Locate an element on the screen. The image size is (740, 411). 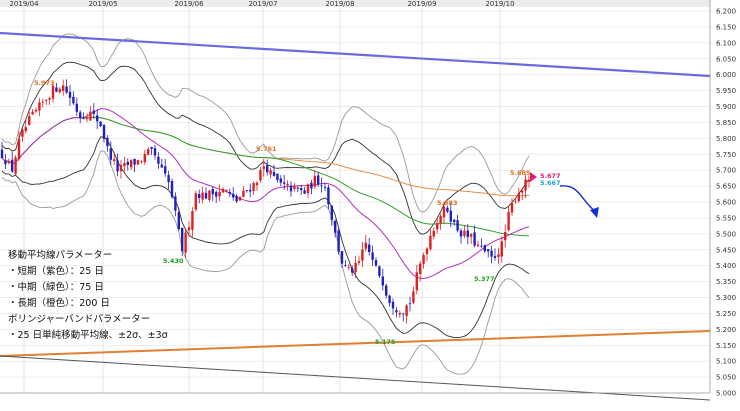
y-tick-label: 5.200 is located at coordinates (726, 330).